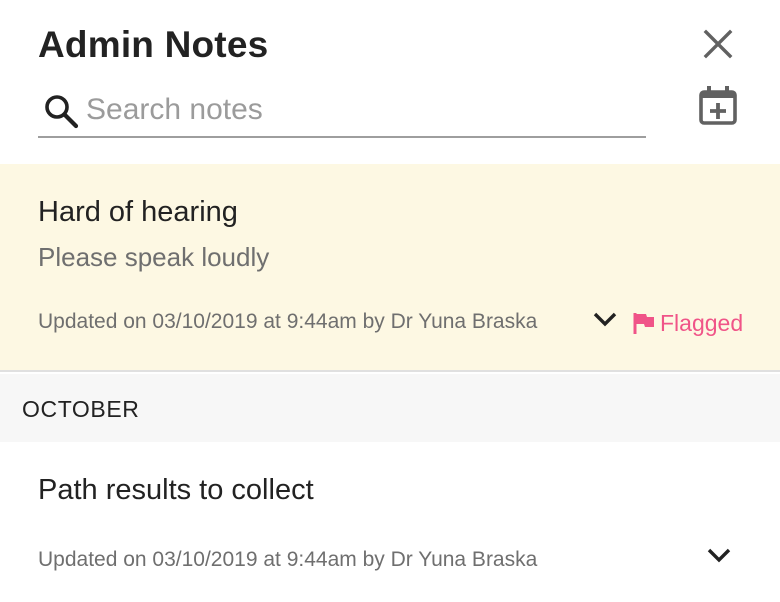 This screenshot has height=602, width=780. I want to click on panel-title: Admin Notes, so click(153, 44).